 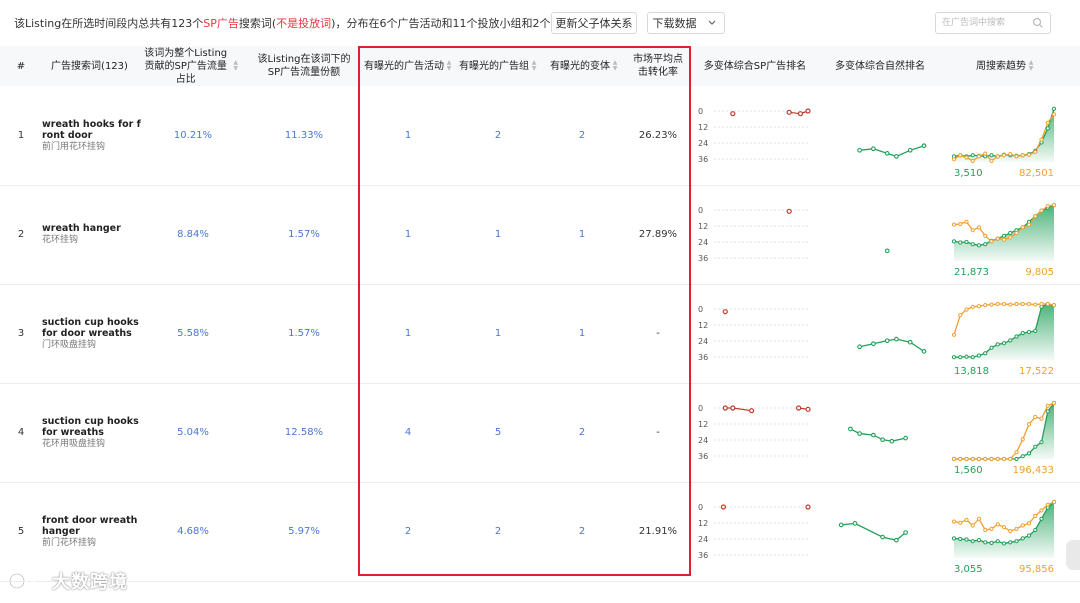 What do you see at coordinates (90, 525) in the screenshot?
I see `keyword-en: front door wreath hanger` at bounding box center [90, 525].